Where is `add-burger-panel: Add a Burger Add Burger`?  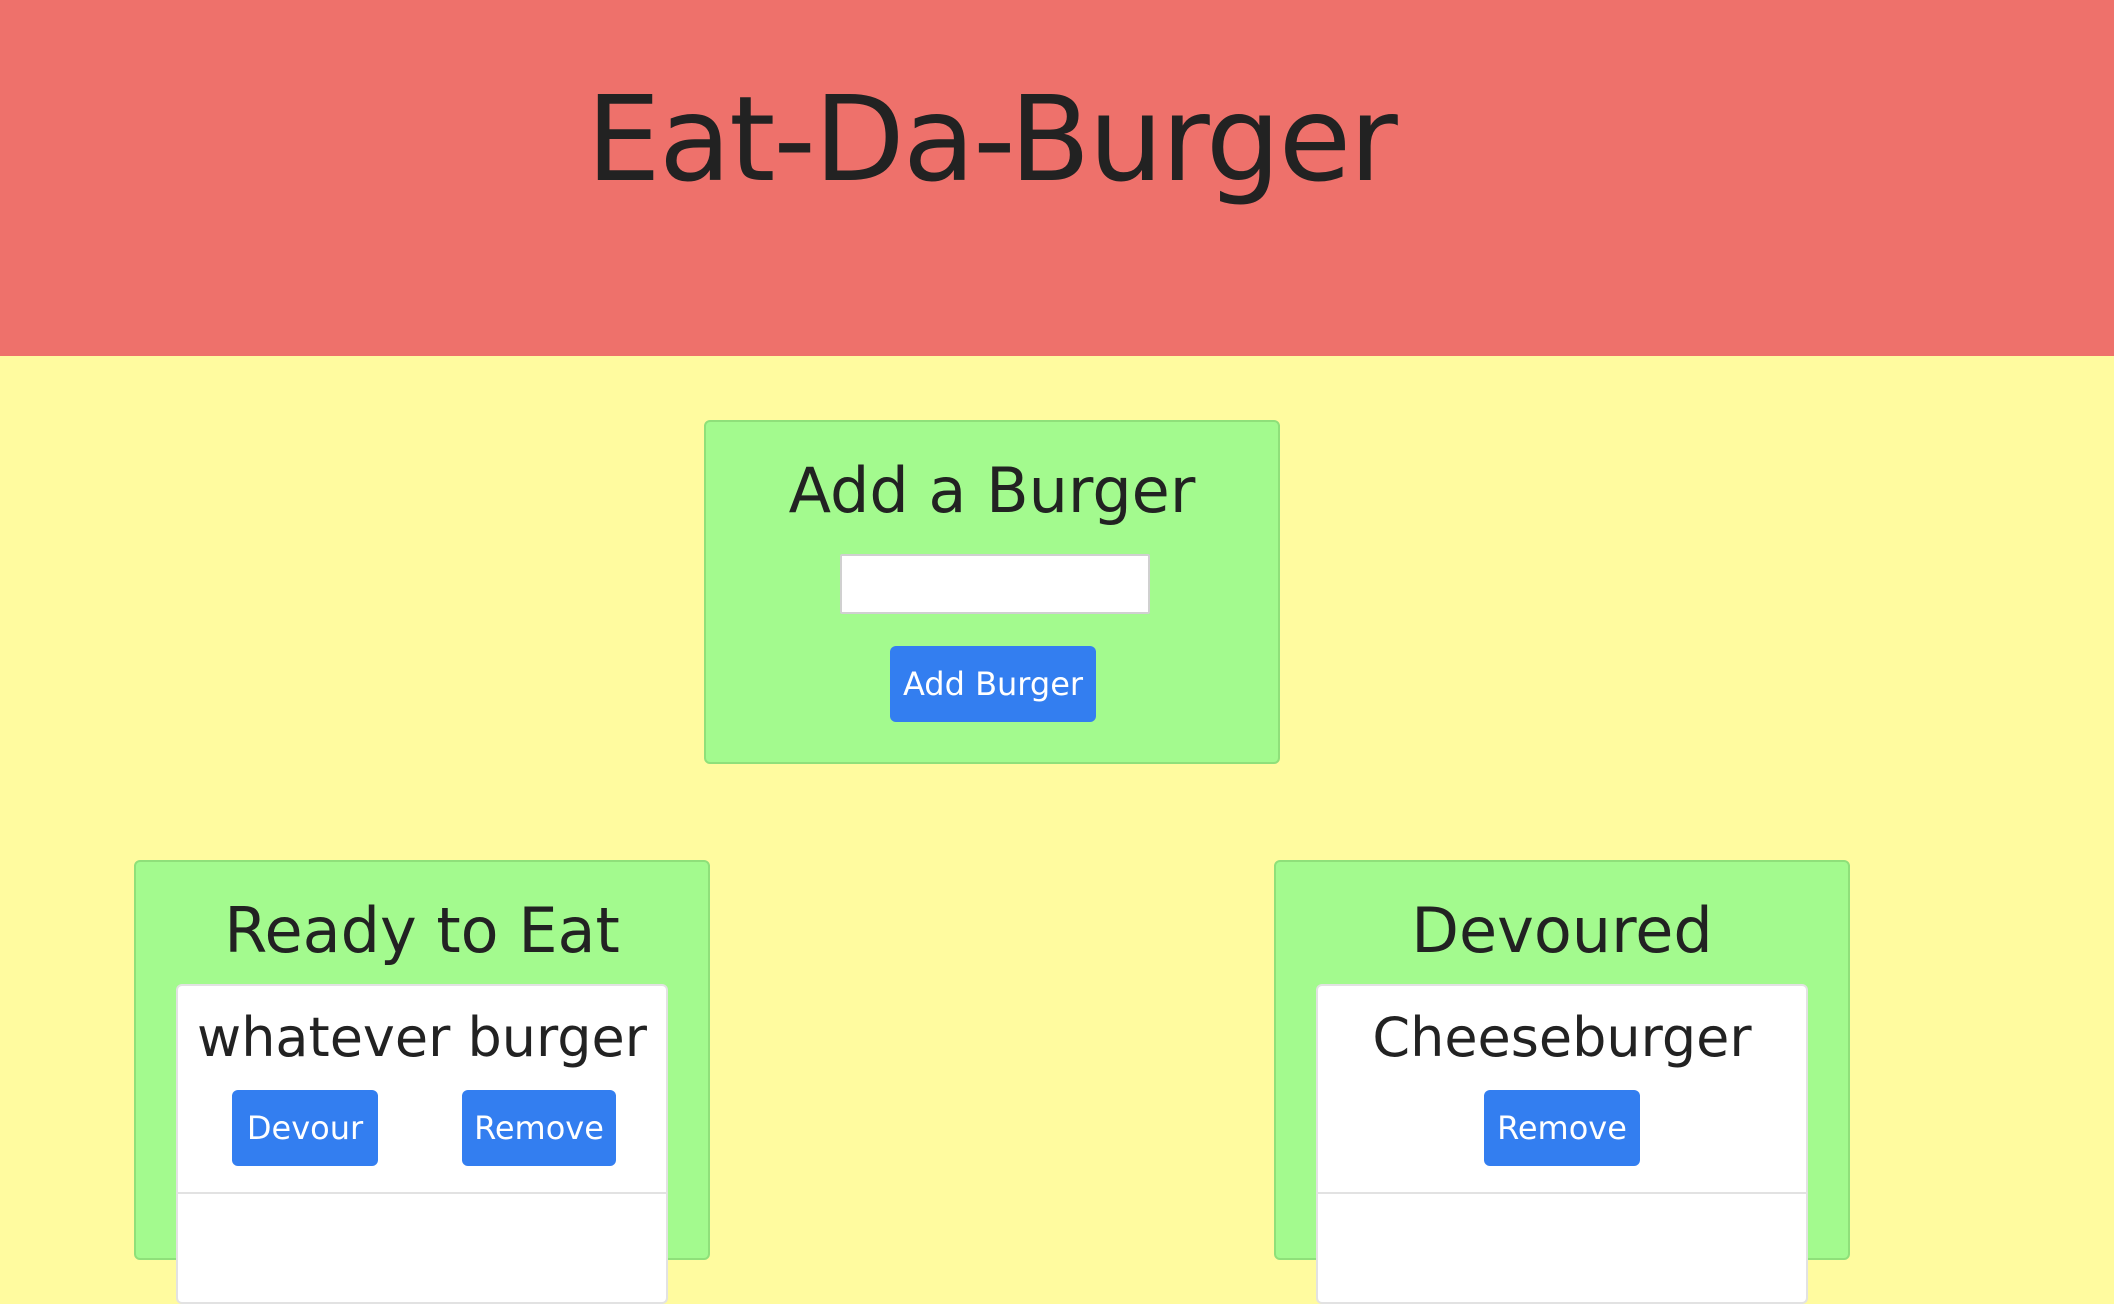 add-burger-panel: Add a Burger Add Burger is located at coordinates (992, 592).